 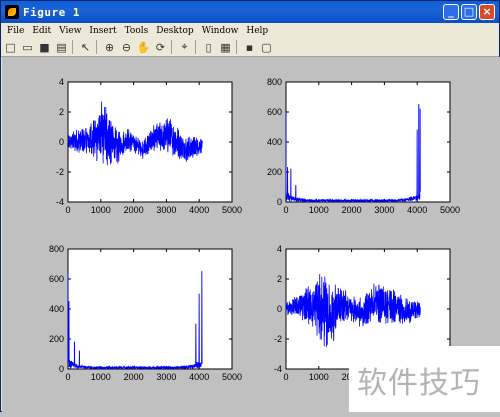 I want to click on maximize-button: □, so click(x=469, y=12).